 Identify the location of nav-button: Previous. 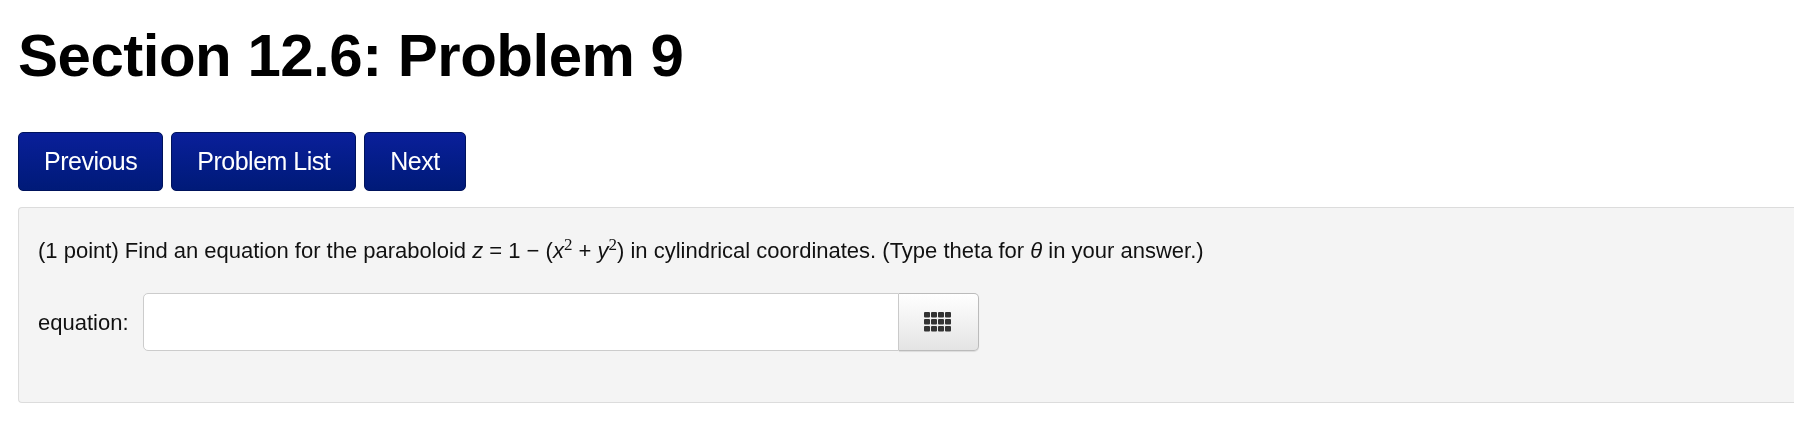
(91, 161).